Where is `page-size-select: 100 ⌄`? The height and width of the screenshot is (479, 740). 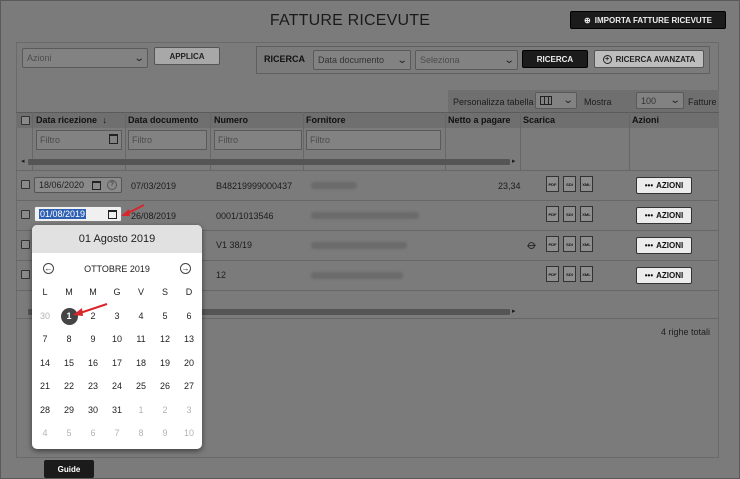 page-size-select: 100 ⌄ is located at coordinates (660, 100).